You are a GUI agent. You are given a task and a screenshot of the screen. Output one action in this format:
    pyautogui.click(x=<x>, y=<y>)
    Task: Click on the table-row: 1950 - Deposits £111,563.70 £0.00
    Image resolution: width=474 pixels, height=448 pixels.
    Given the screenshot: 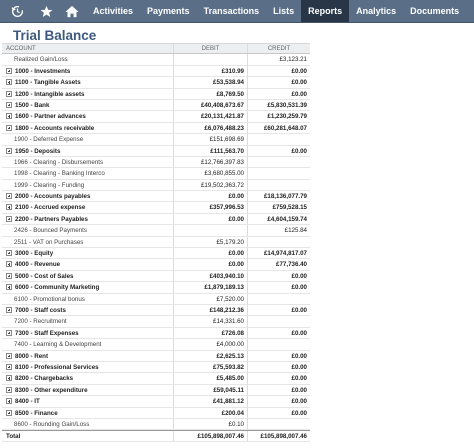 What is the action you would take?
    pyautogui.click(x=156, y=151)
    